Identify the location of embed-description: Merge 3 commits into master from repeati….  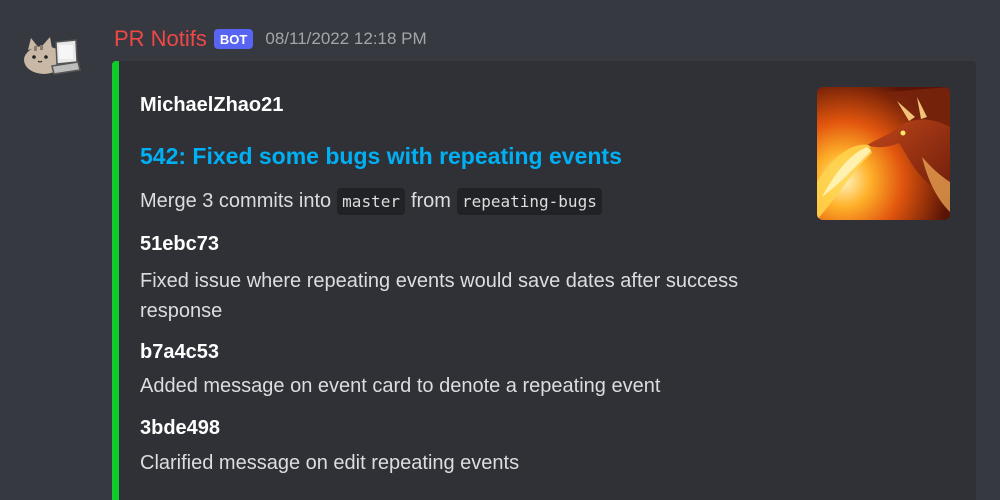
(374, 201).